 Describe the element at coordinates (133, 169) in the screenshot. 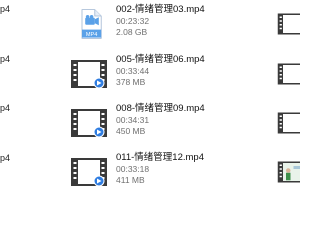

I see `file-duration: 00:33:18` at that location.